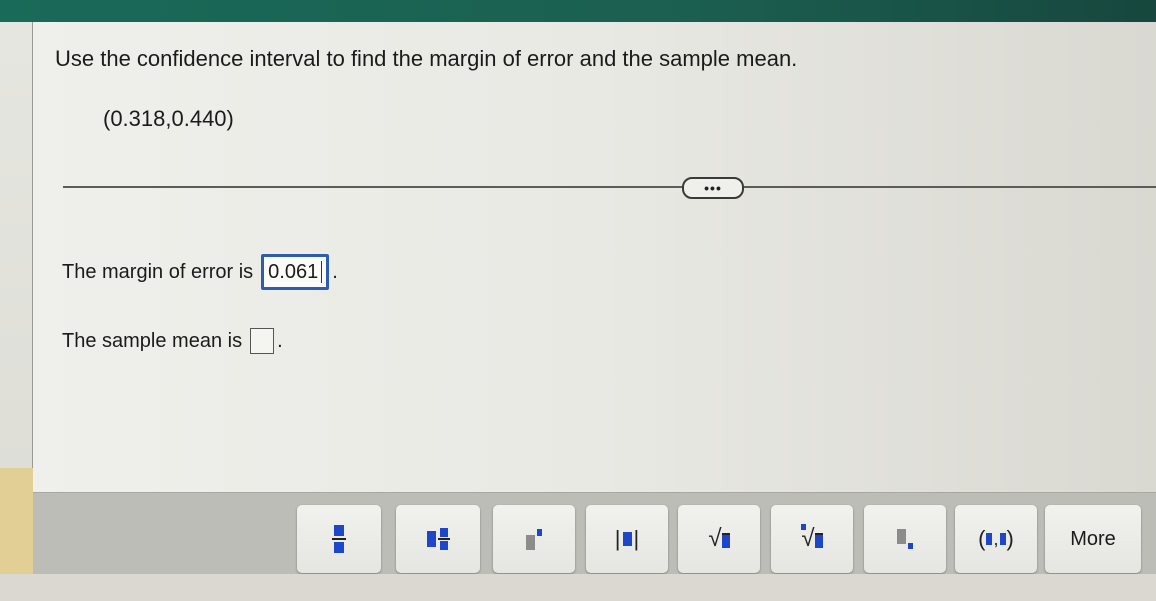 The image size is (1156, 601). I want to click on margin-of-error-input: 0.061, so click(295, 272).